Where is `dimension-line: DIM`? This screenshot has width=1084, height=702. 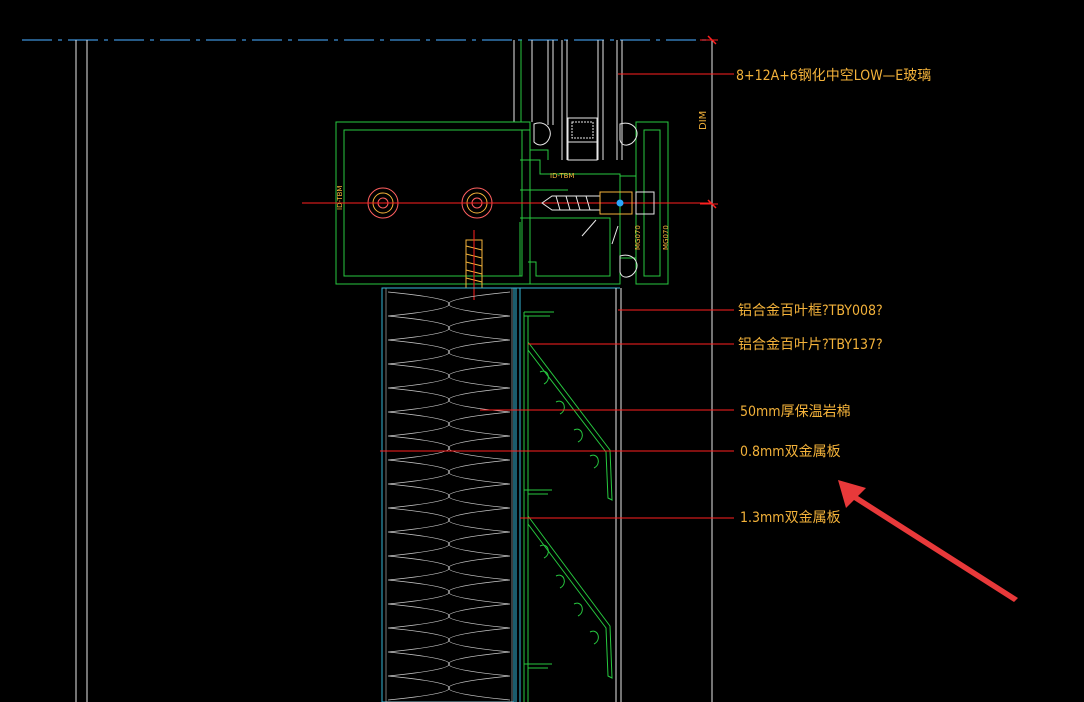 dimension-line: DIM is located at coordinates (708, 368).